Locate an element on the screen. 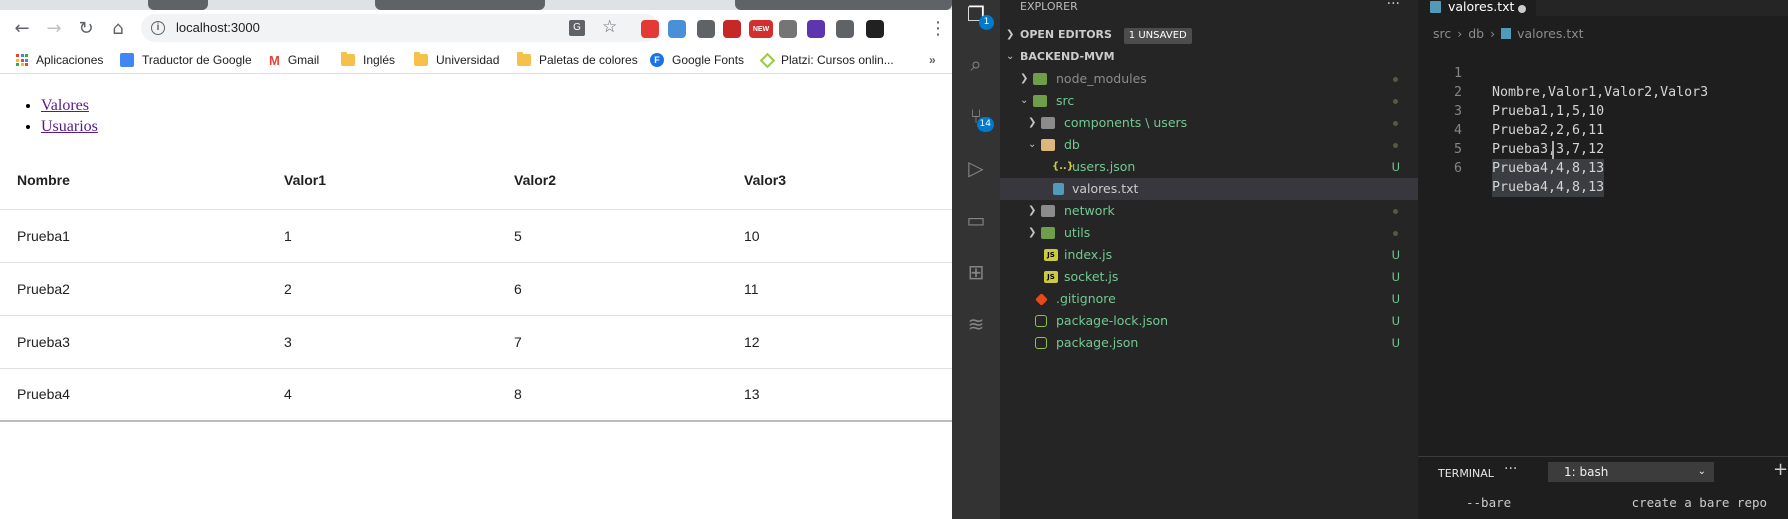 This screenshot has width=1788, height=519. puzzle-icon is located at coordinates (845, 29).